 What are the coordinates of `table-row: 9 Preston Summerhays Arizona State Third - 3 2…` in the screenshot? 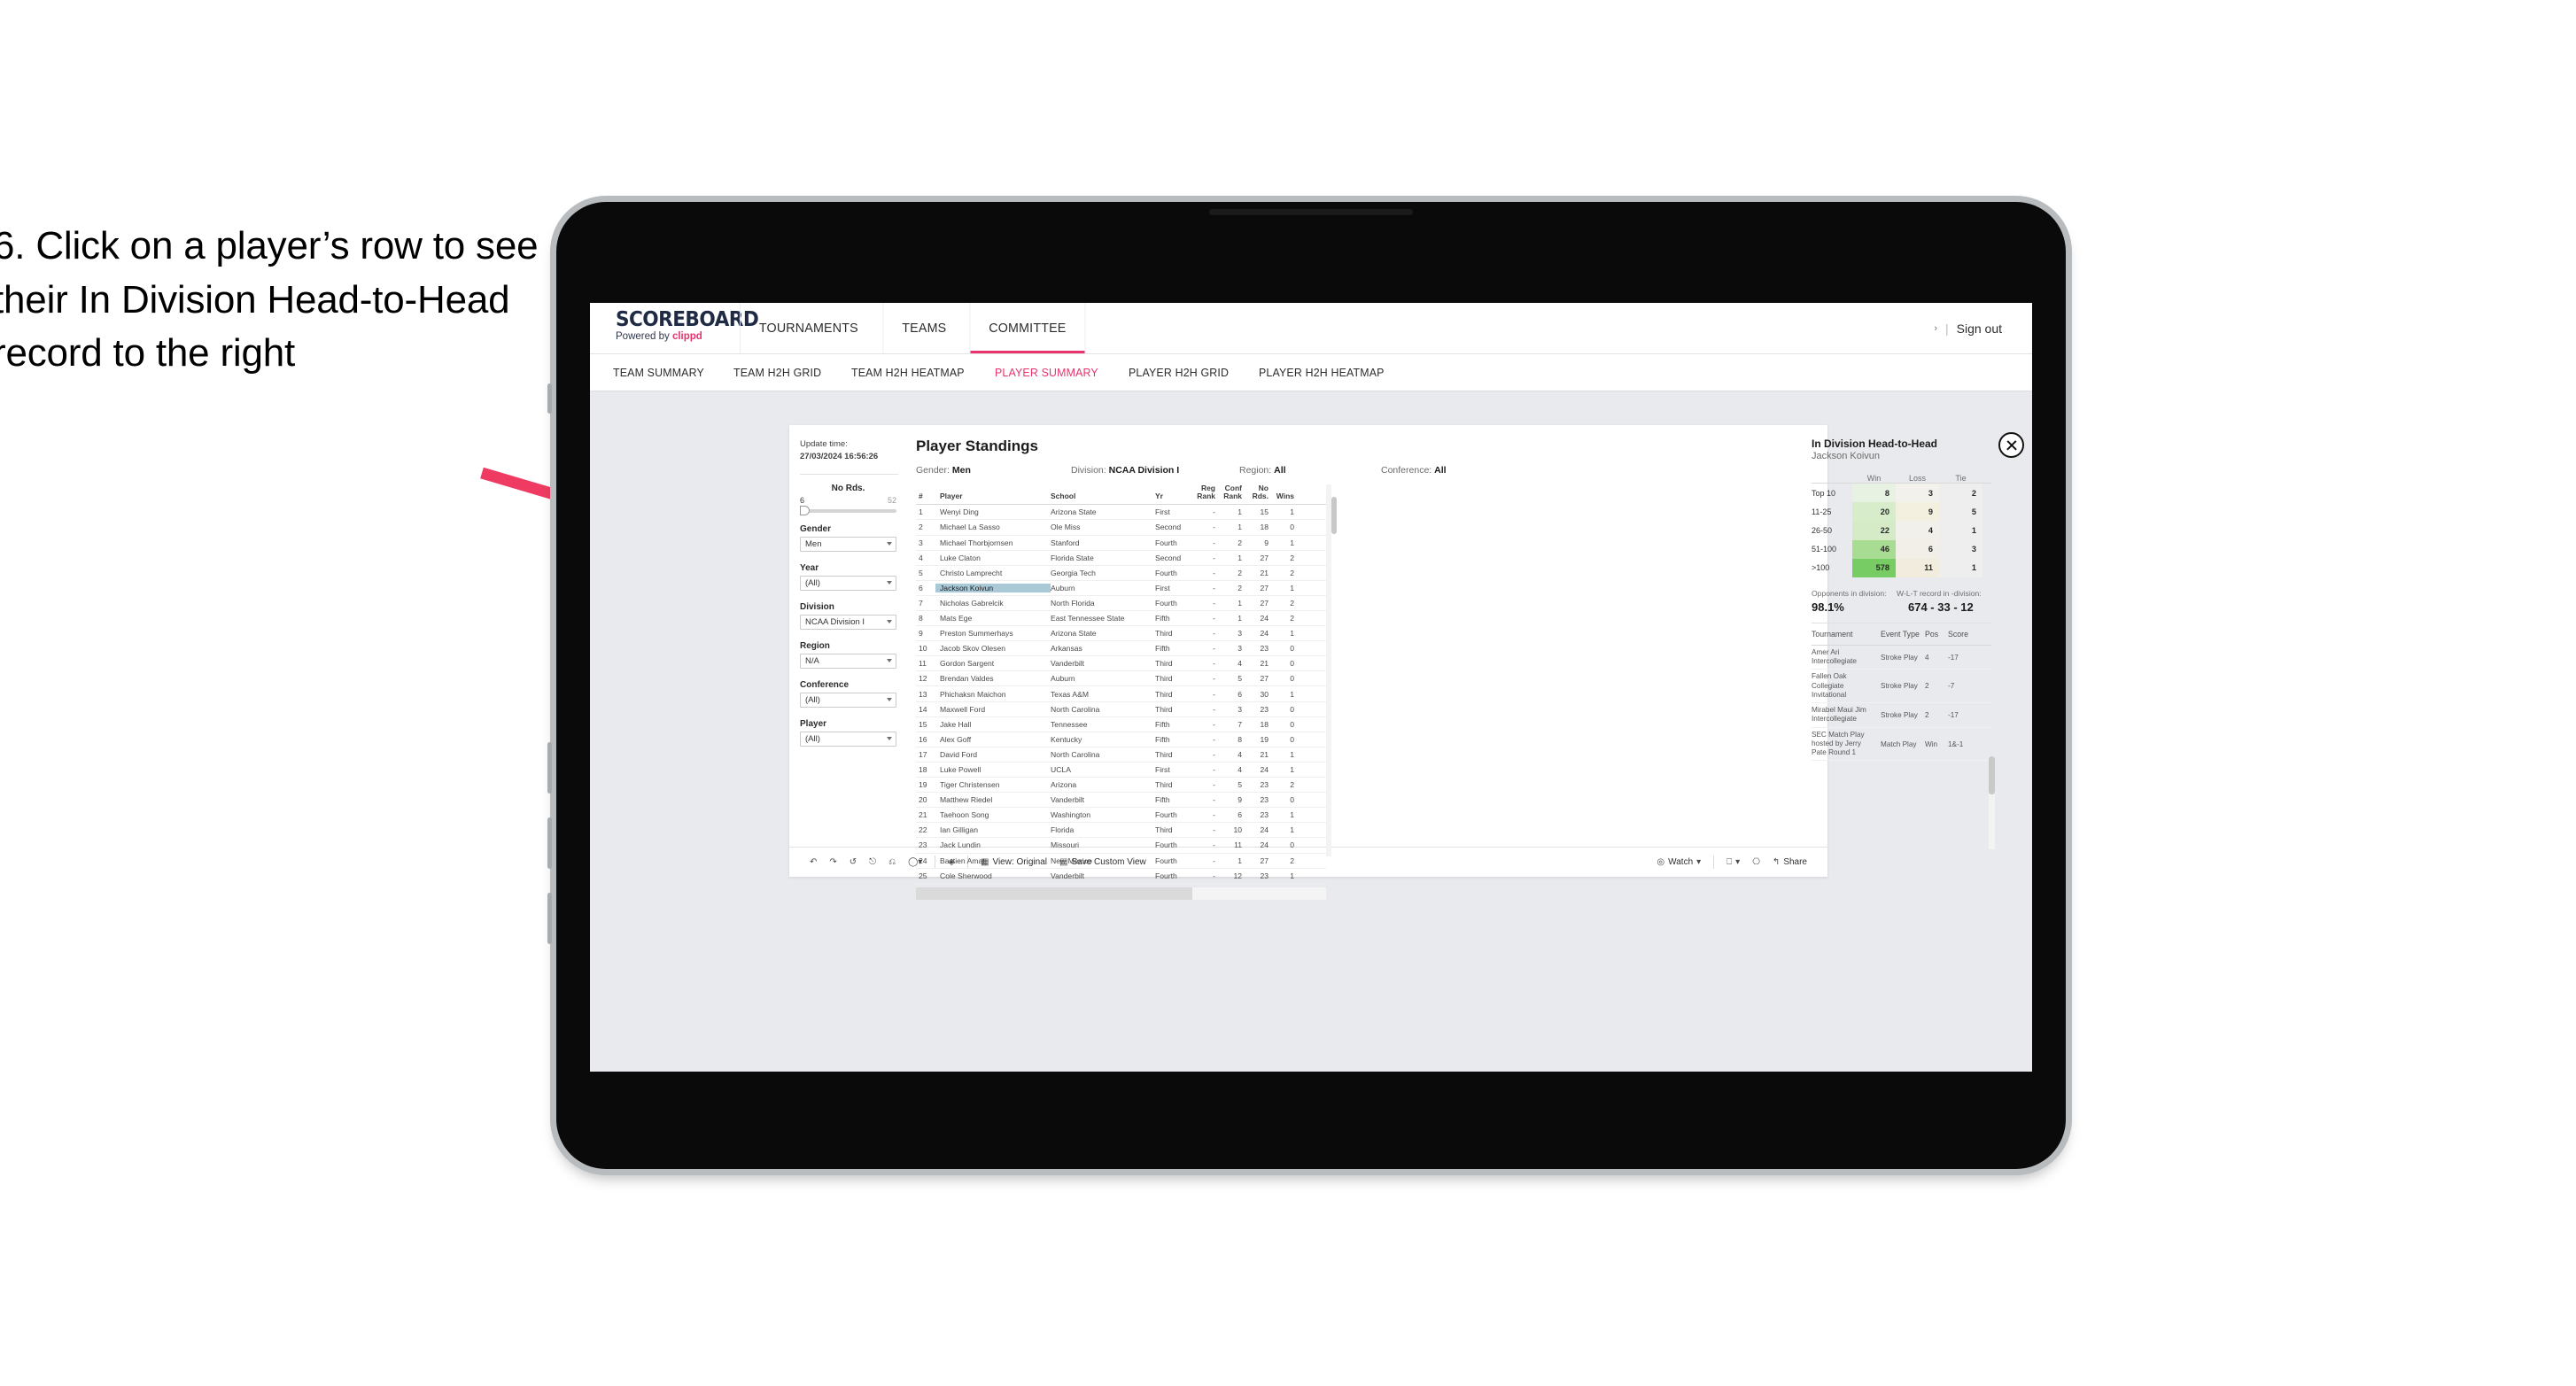 It's located at (1121, 634).